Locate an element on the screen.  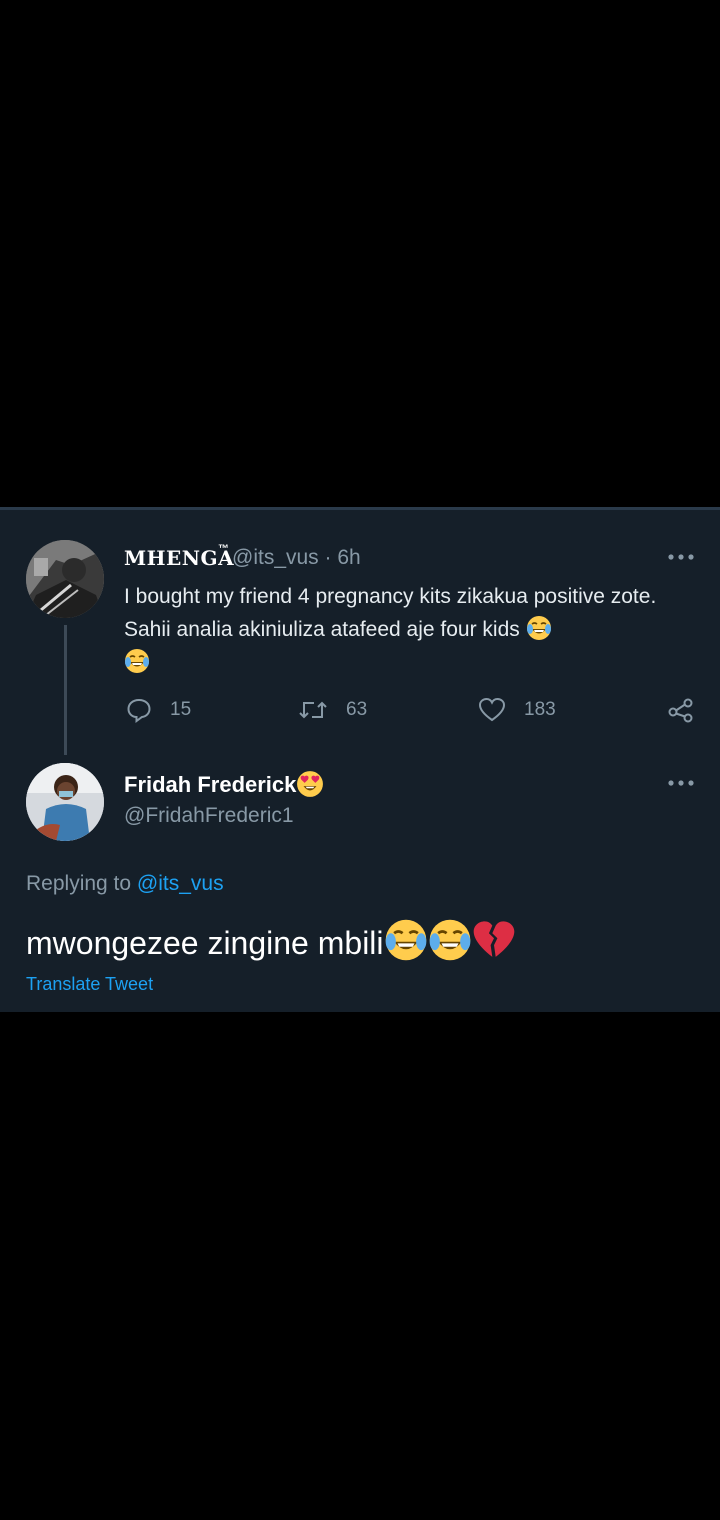
reply-count: 15 is located at coordinates (181, 709).